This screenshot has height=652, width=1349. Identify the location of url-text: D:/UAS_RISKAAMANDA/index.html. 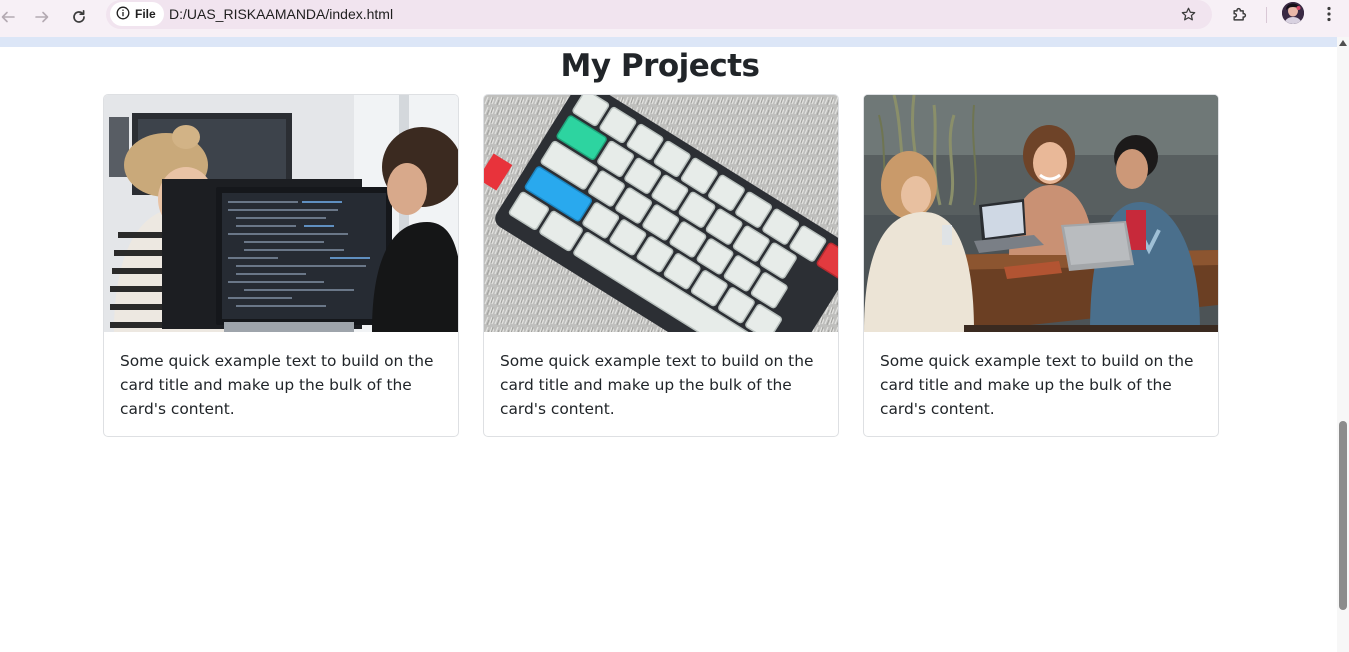
(281, 14).